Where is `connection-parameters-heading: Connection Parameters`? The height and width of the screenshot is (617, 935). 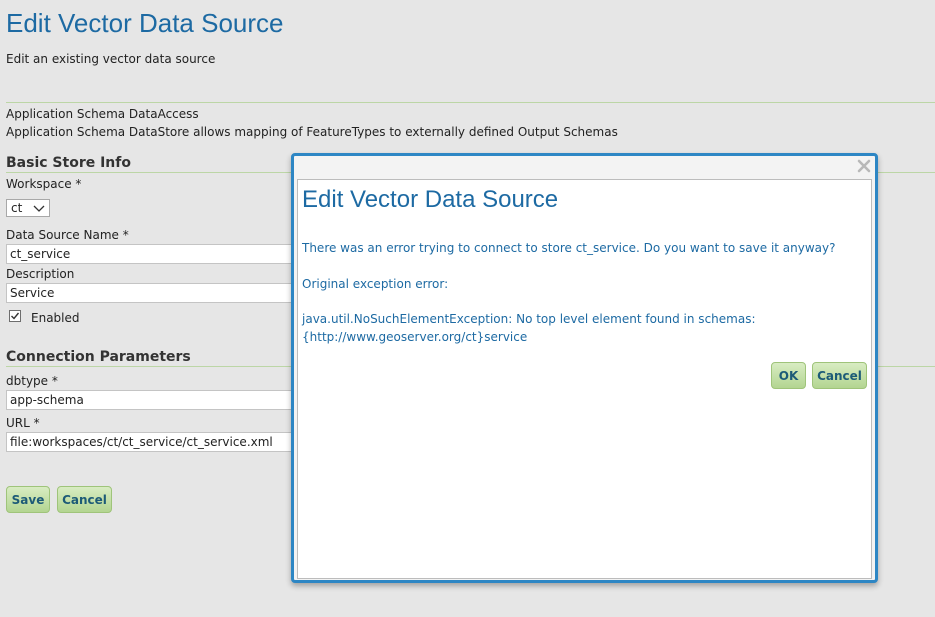 connection-parameters-heading: Connection Parameters is located at coordinates (98, 357).